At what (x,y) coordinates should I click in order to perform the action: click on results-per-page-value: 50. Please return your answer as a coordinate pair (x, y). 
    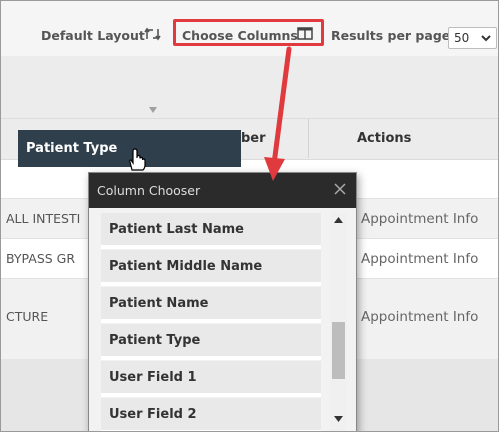
    Looking at the image, I should click on (462, 38).